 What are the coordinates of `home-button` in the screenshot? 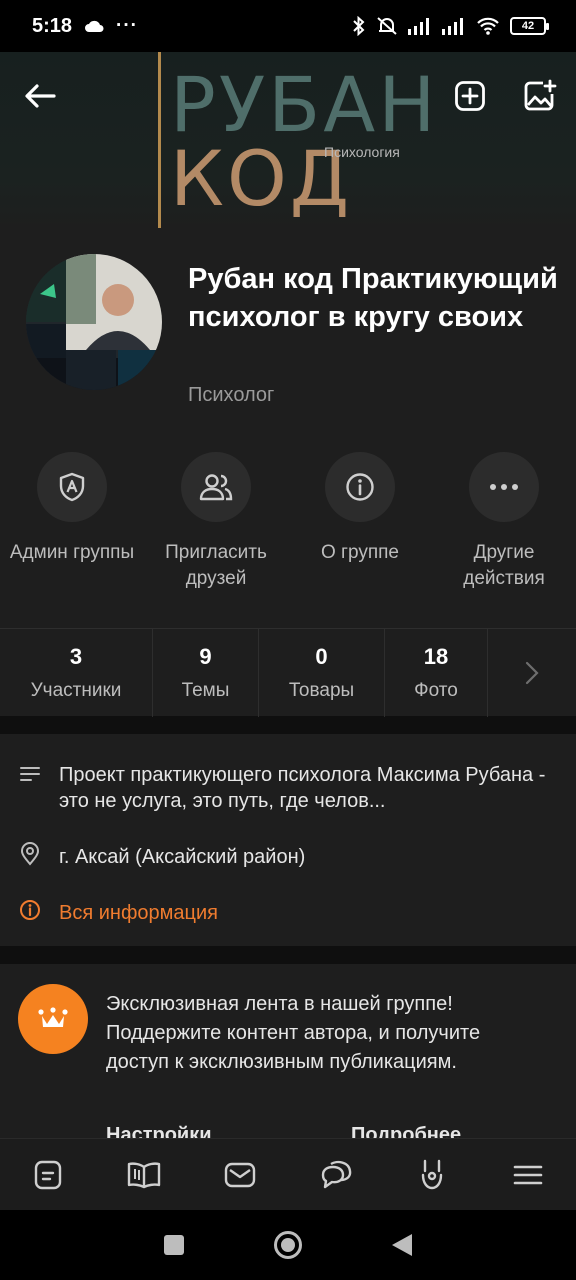 It's located at (288, 1245).